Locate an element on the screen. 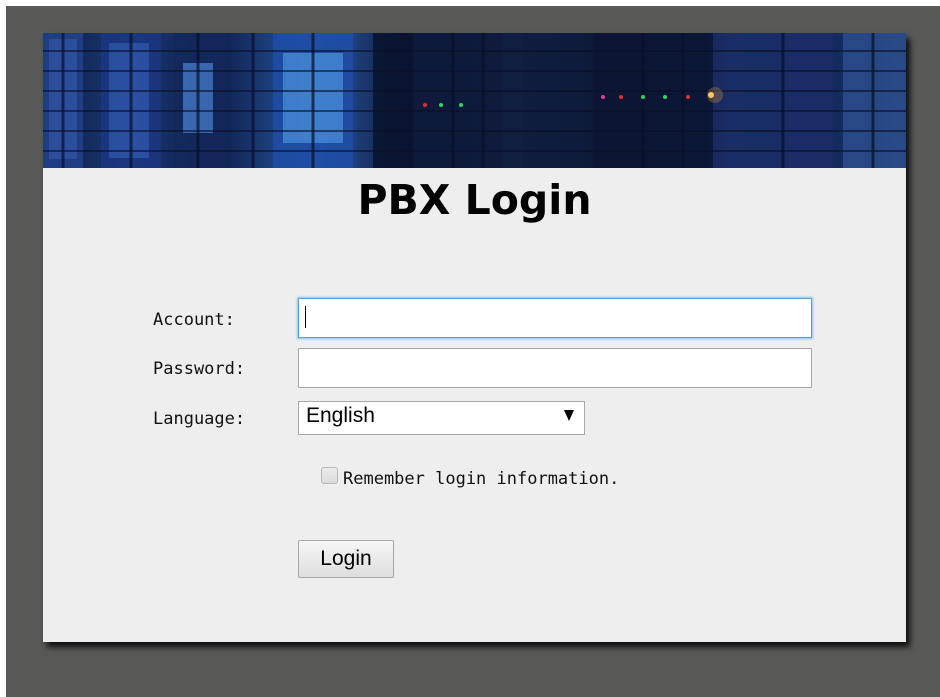  language-select: English is located at coordinates (441, 418).